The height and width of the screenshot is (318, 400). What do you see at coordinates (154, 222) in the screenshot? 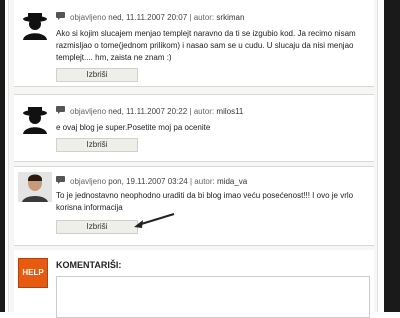
I see `arrow-icon` at bounding box center [154, 222].